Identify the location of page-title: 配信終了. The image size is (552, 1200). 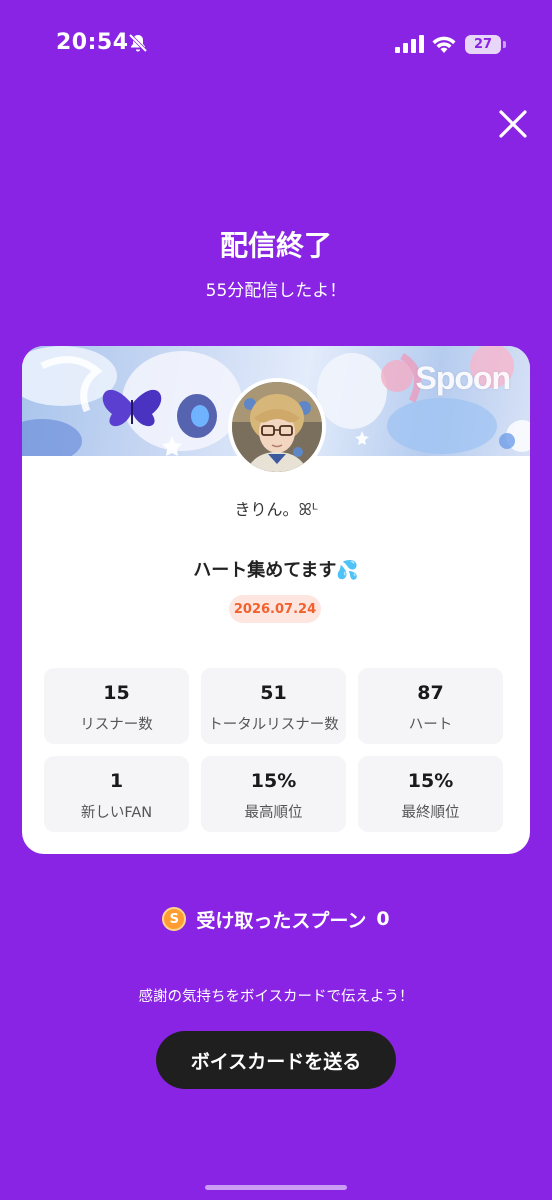
(275, 245).